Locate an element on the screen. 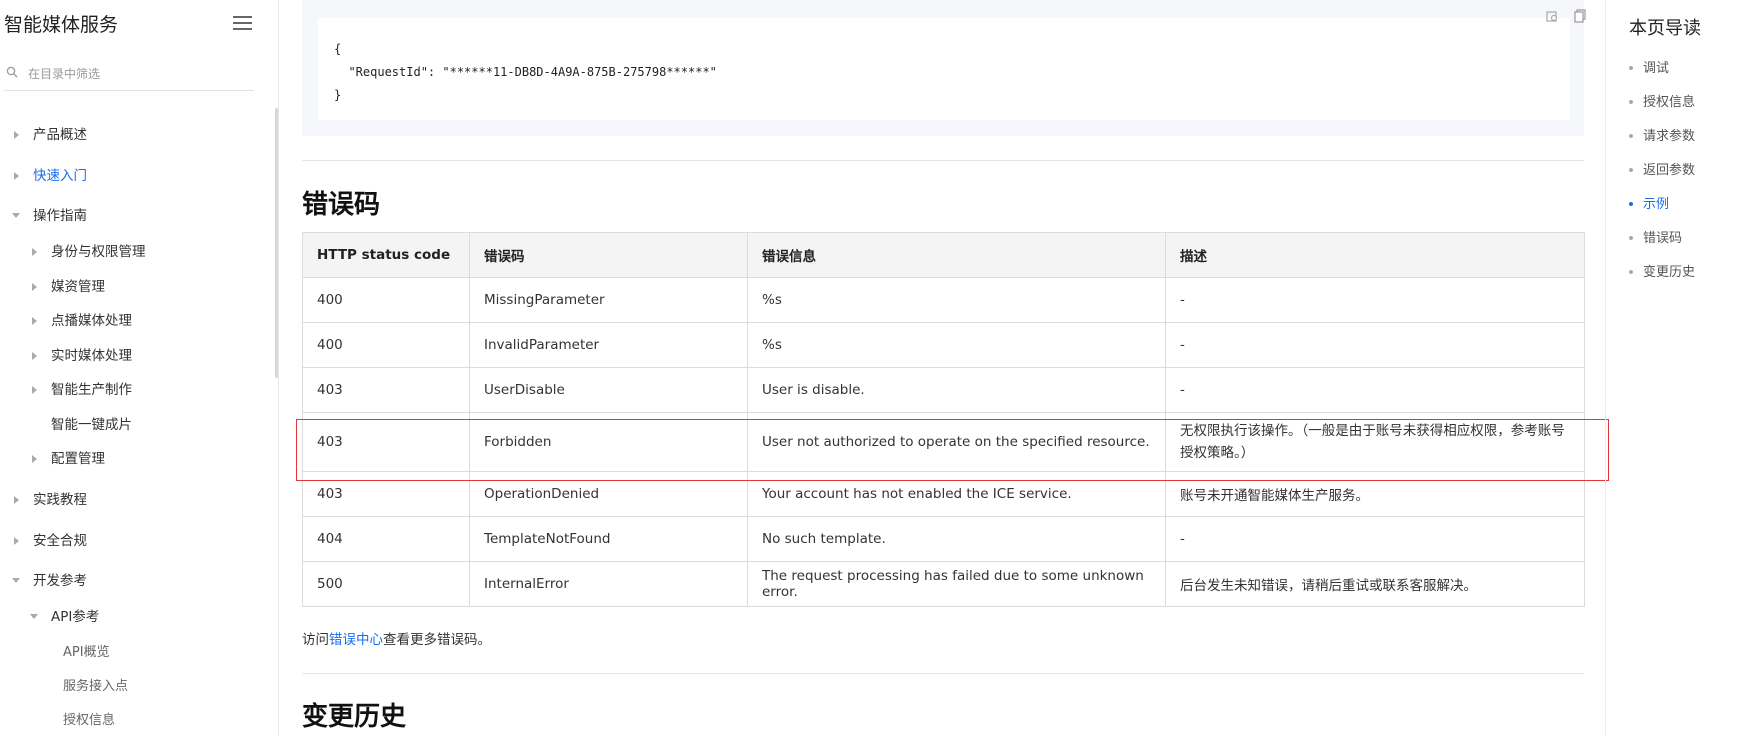 The width and height of the screenshot is (1756, 736). sidebar-scrollbar is located at coordinates (276, 243).